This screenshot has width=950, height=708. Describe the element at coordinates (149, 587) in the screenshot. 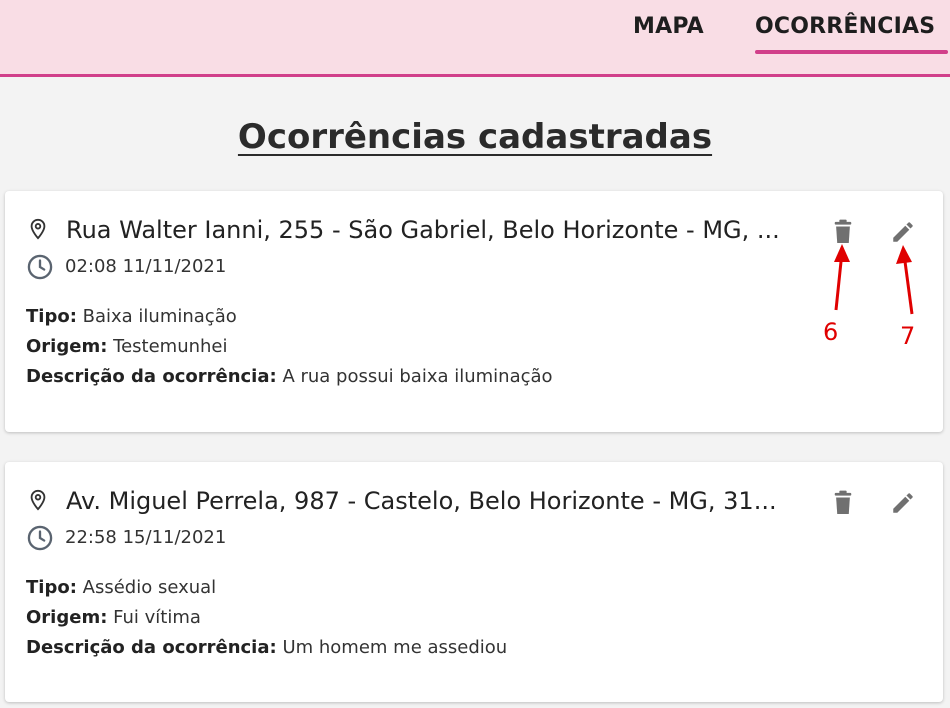

I see `tipo-value: Assédio sexual` at that location.